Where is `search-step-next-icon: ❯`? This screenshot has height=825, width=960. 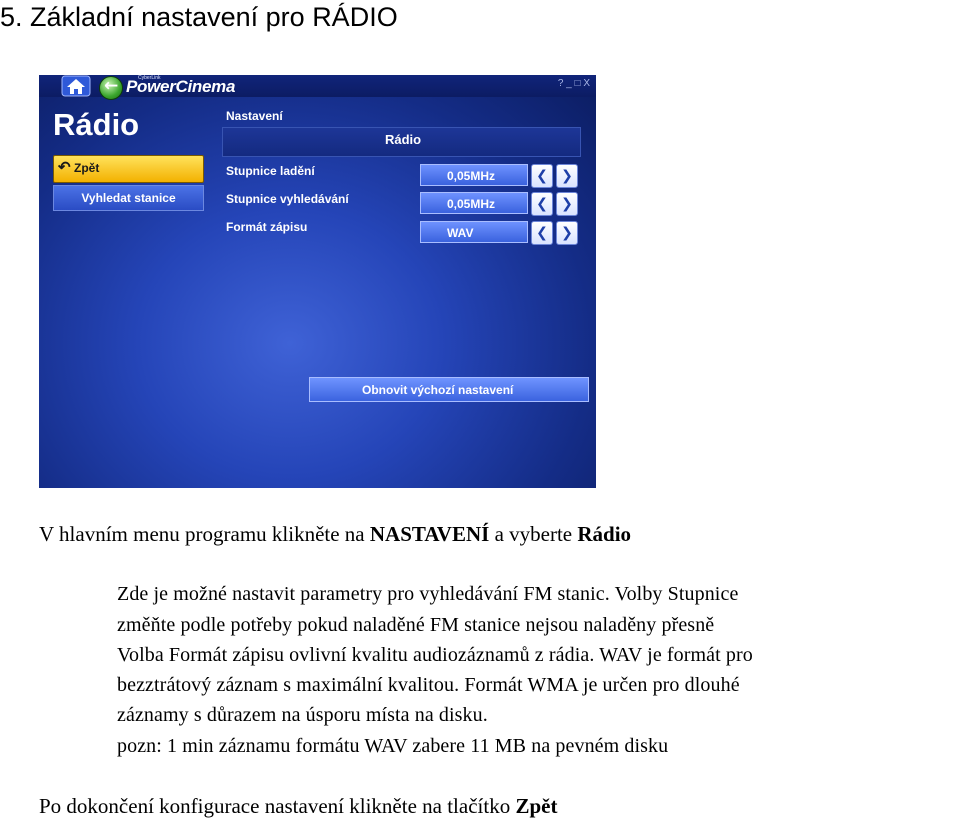 search-step-next-icon: ❯ is located at coordinates (567, 204).